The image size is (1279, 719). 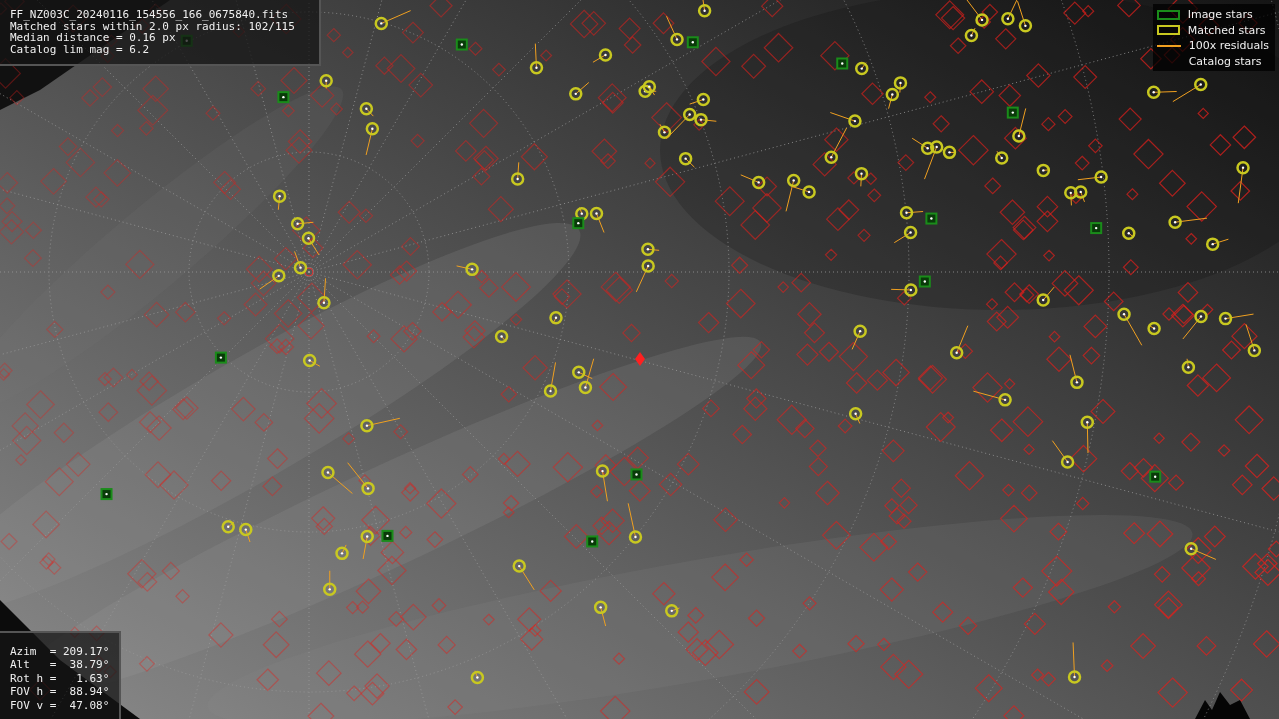 I want to click on pointing-line: Rot h = 1.63°, so click(x=60, y=678).